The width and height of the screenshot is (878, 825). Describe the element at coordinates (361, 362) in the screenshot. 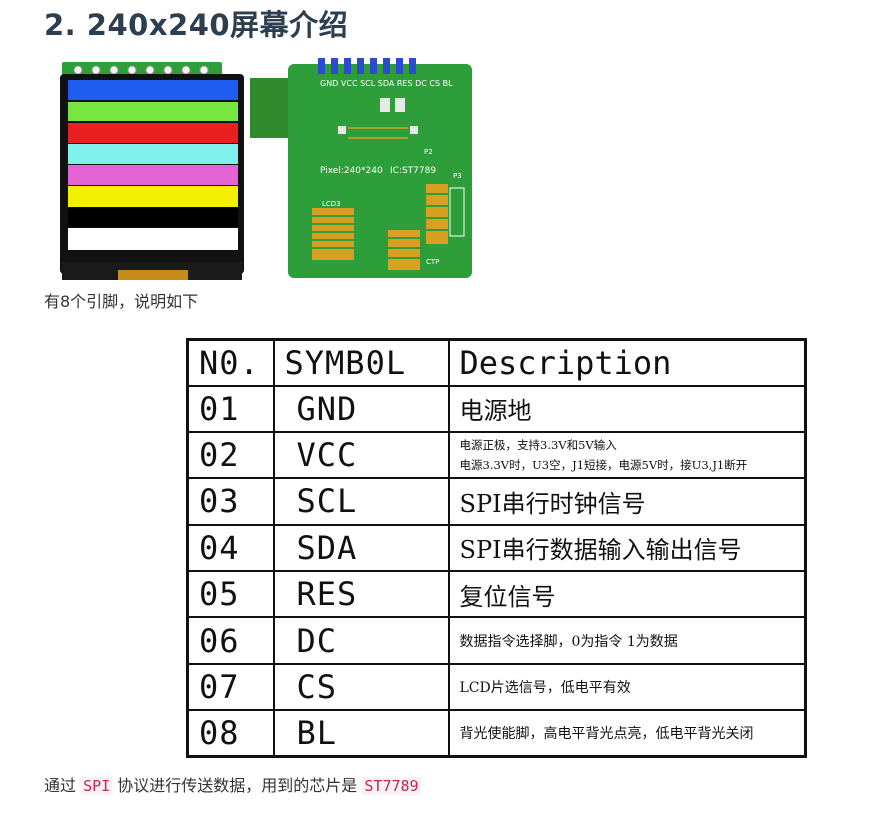

I see `header-symbol: SYMB0L` at that location.